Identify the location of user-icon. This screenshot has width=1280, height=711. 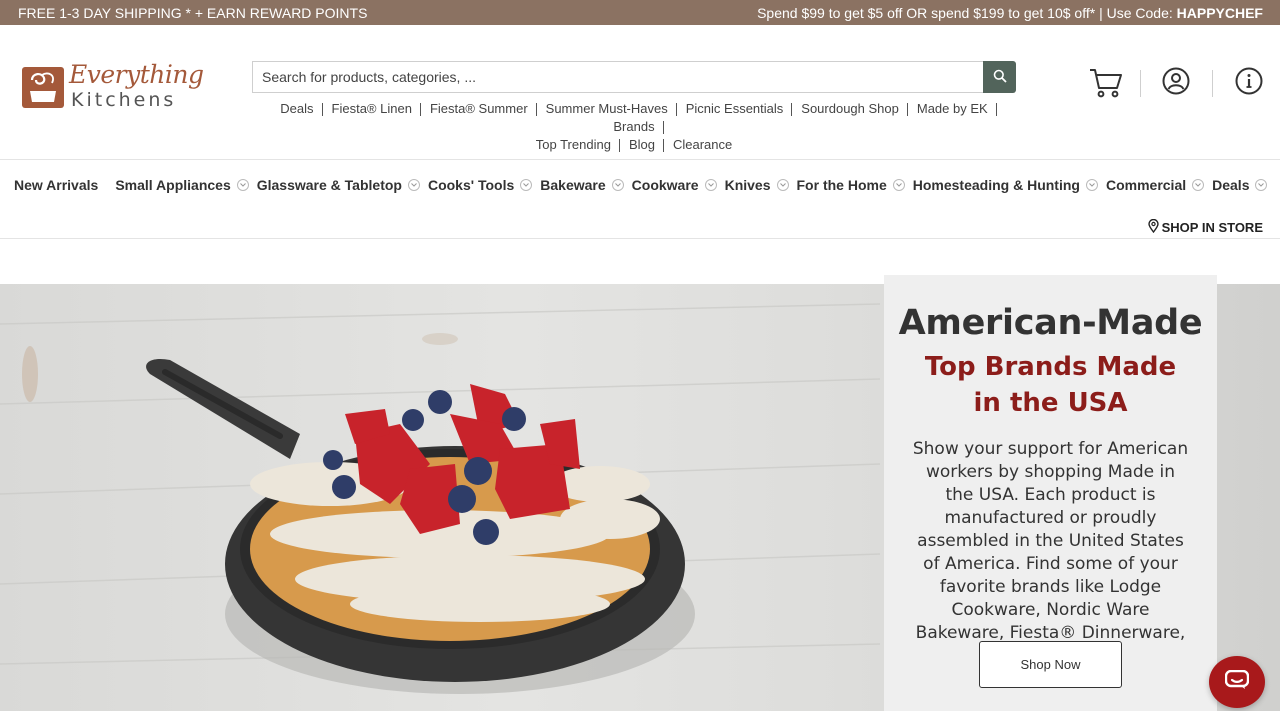
(1176, 81).